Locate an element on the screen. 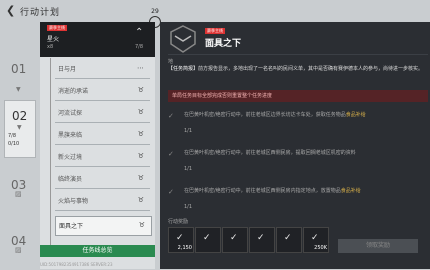 Image resolution: width=430 pixels, height=270 pixels. chapter-01: 01 ▼ is located at coordinates (19, 70).